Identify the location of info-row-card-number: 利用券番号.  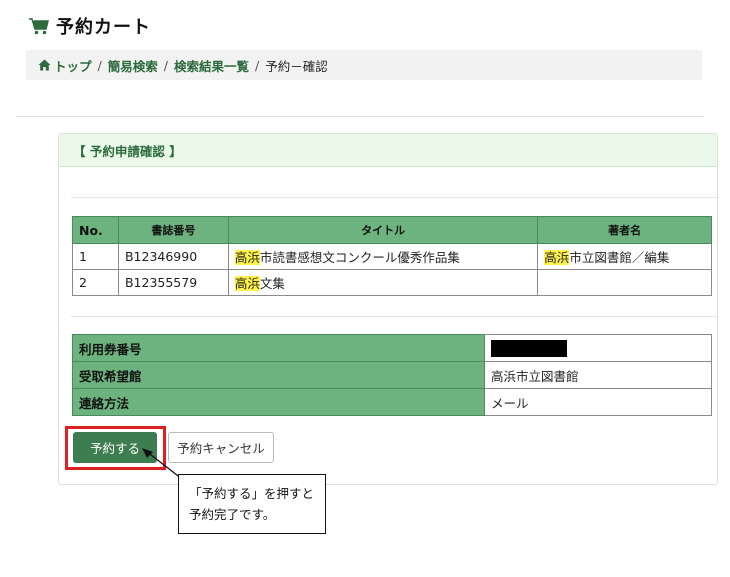
(392, 348).